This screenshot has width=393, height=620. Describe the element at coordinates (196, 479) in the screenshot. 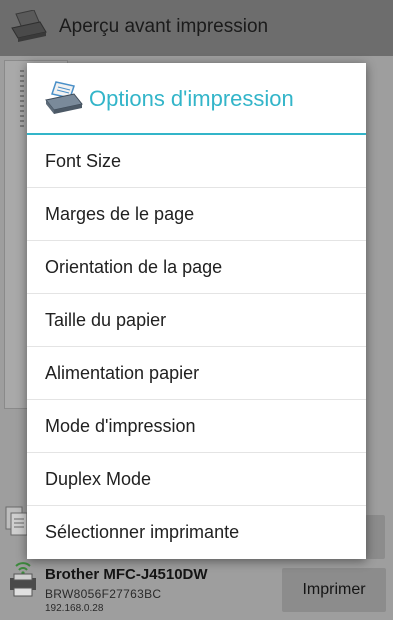

I see `menu-item-duplex-mode: Duplex Mode` at that location.